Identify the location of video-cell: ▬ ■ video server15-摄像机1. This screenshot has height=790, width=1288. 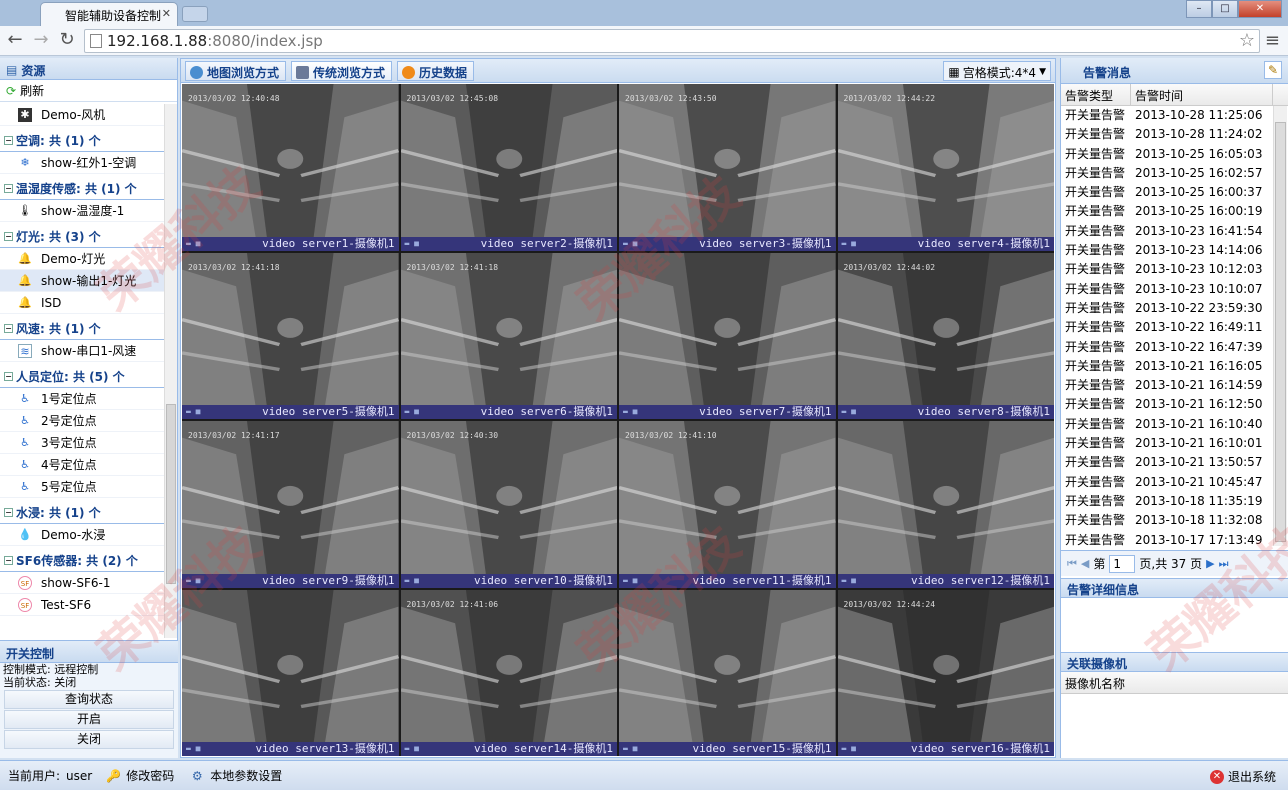
(727, 672).